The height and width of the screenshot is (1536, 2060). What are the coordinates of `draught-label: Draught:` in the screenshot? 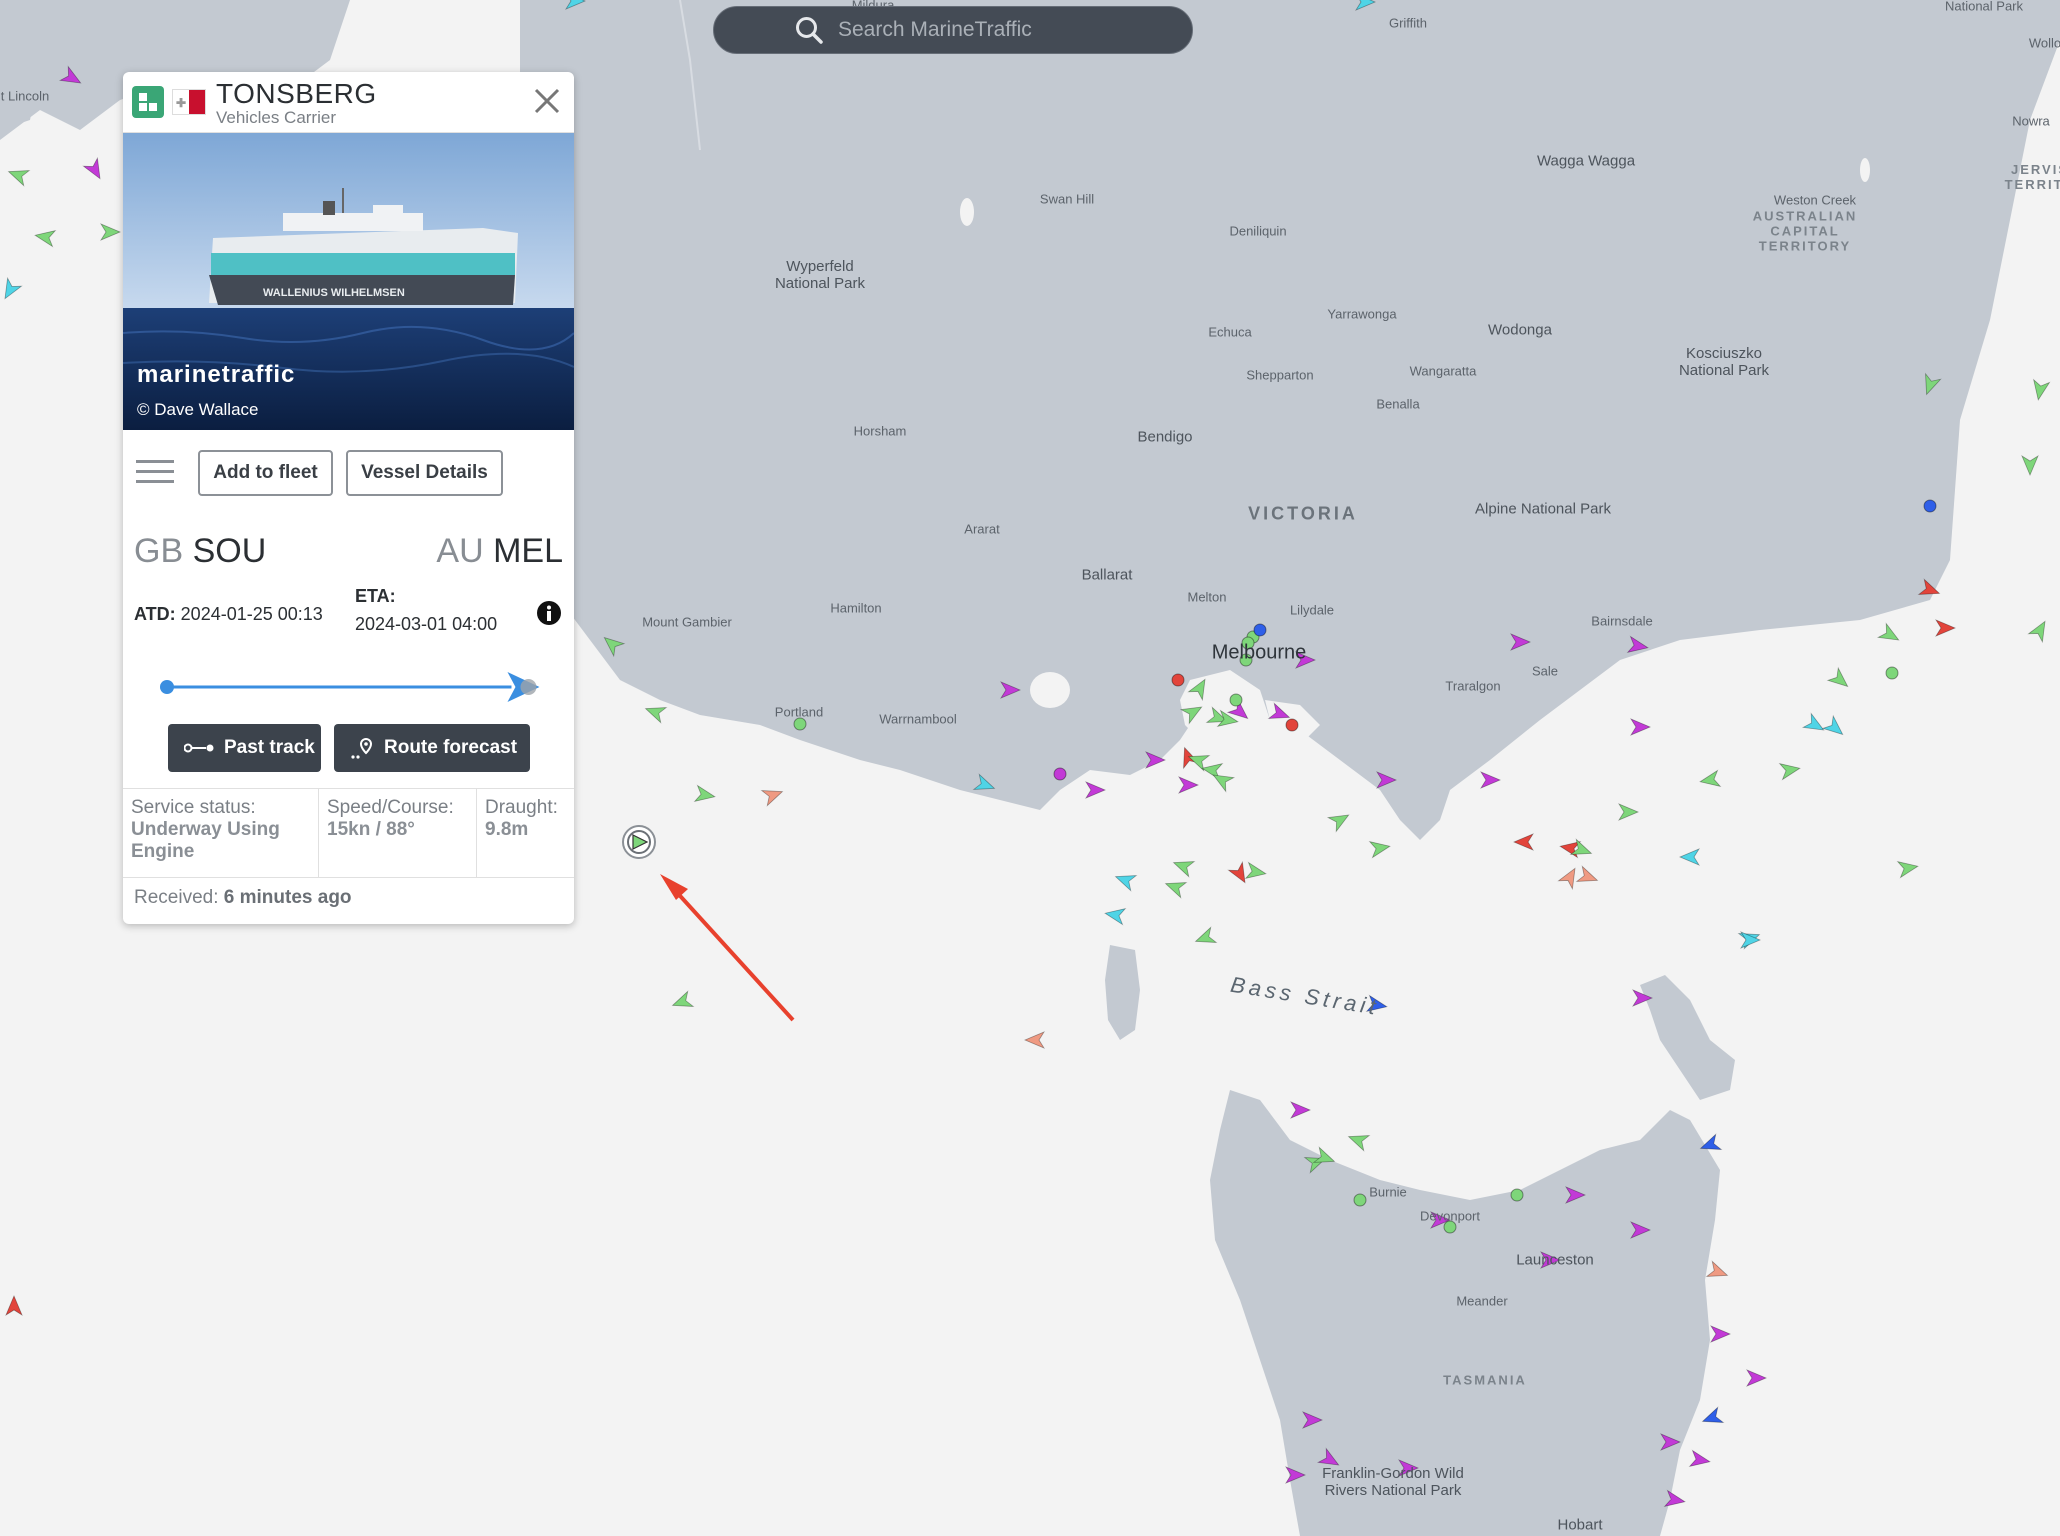 It's located at (521, 807).